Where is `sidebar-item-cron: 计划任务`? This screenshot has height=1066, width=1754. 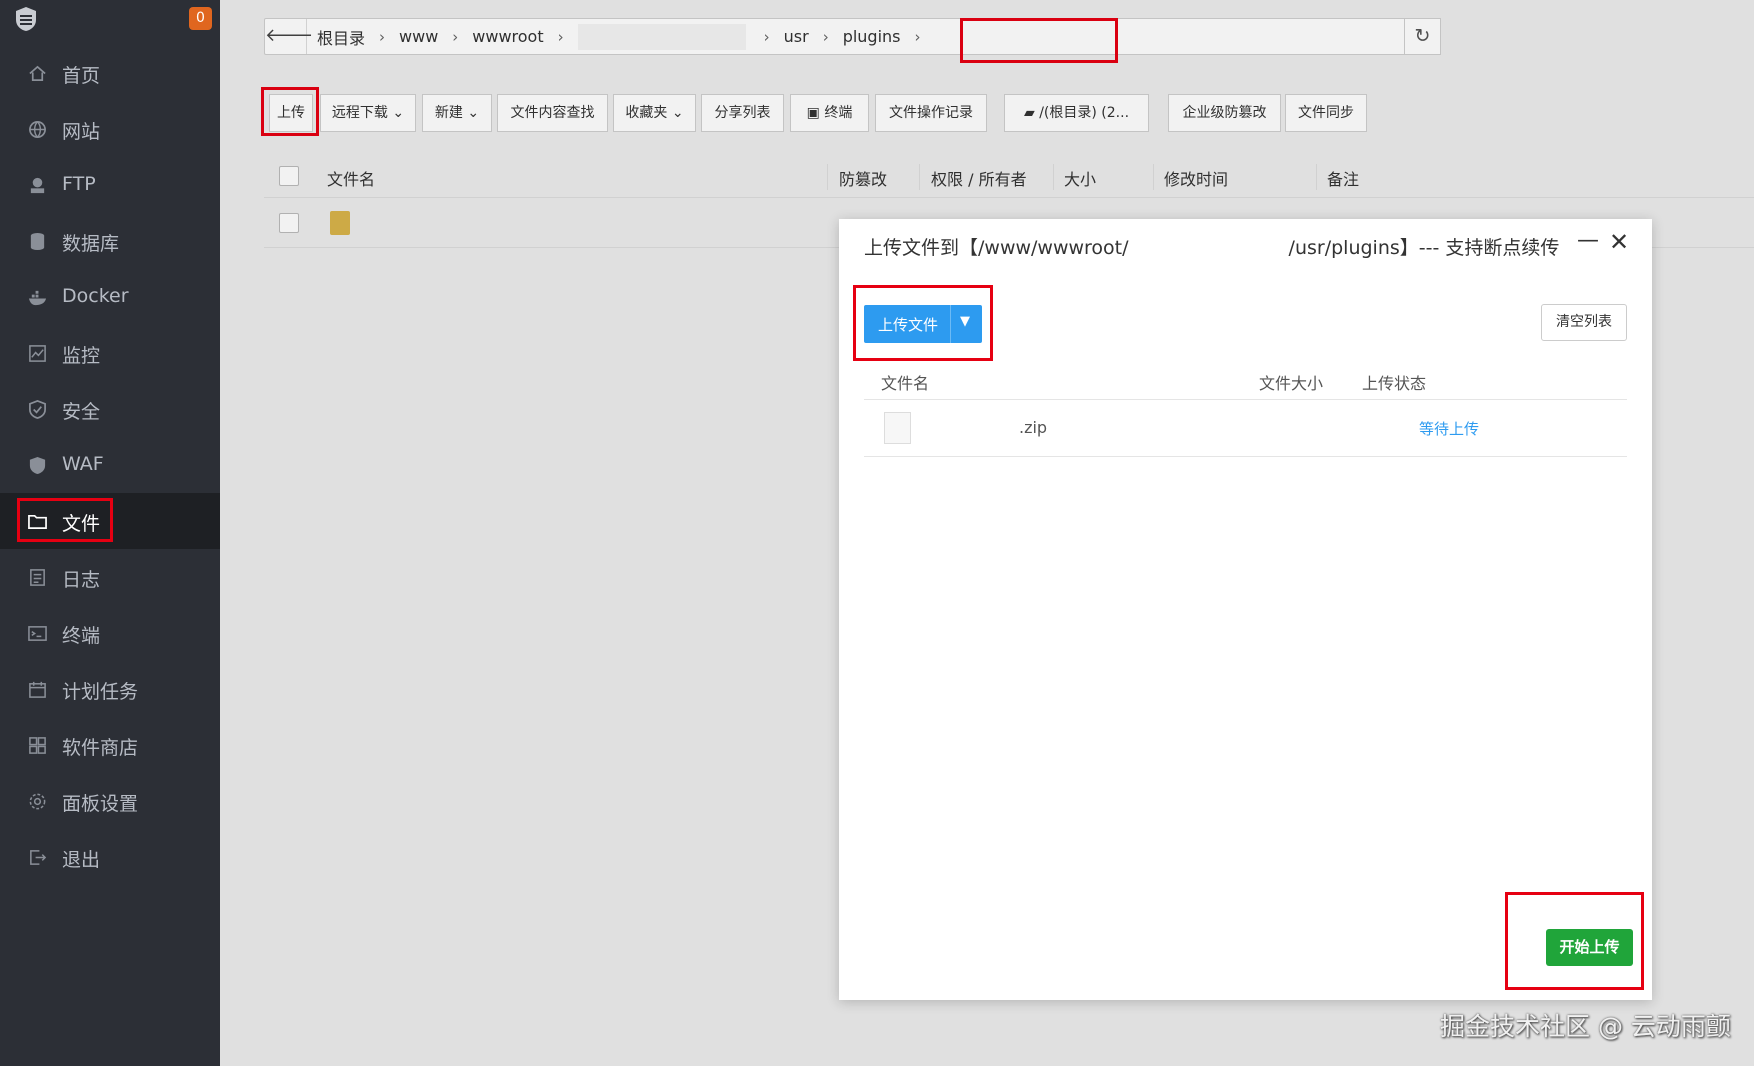
sidebar-item-cron: 计划任务 is located at coordinates (110, 689).